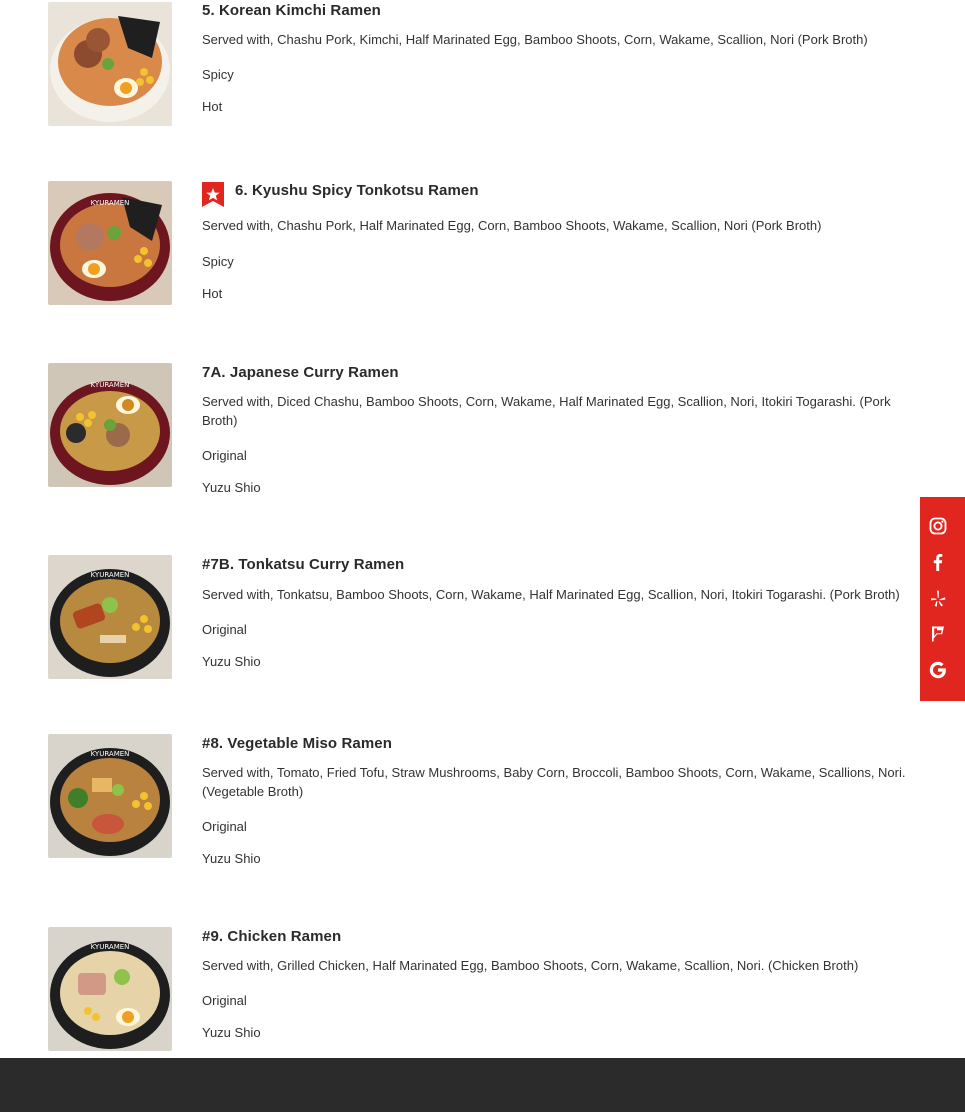 This screenshot has height=1112, width=965. What do you see at coordinates (271, 936) in the screenshot?
I see `item-title: #9. Chicken Ramen` at bounding box center [271, 936].